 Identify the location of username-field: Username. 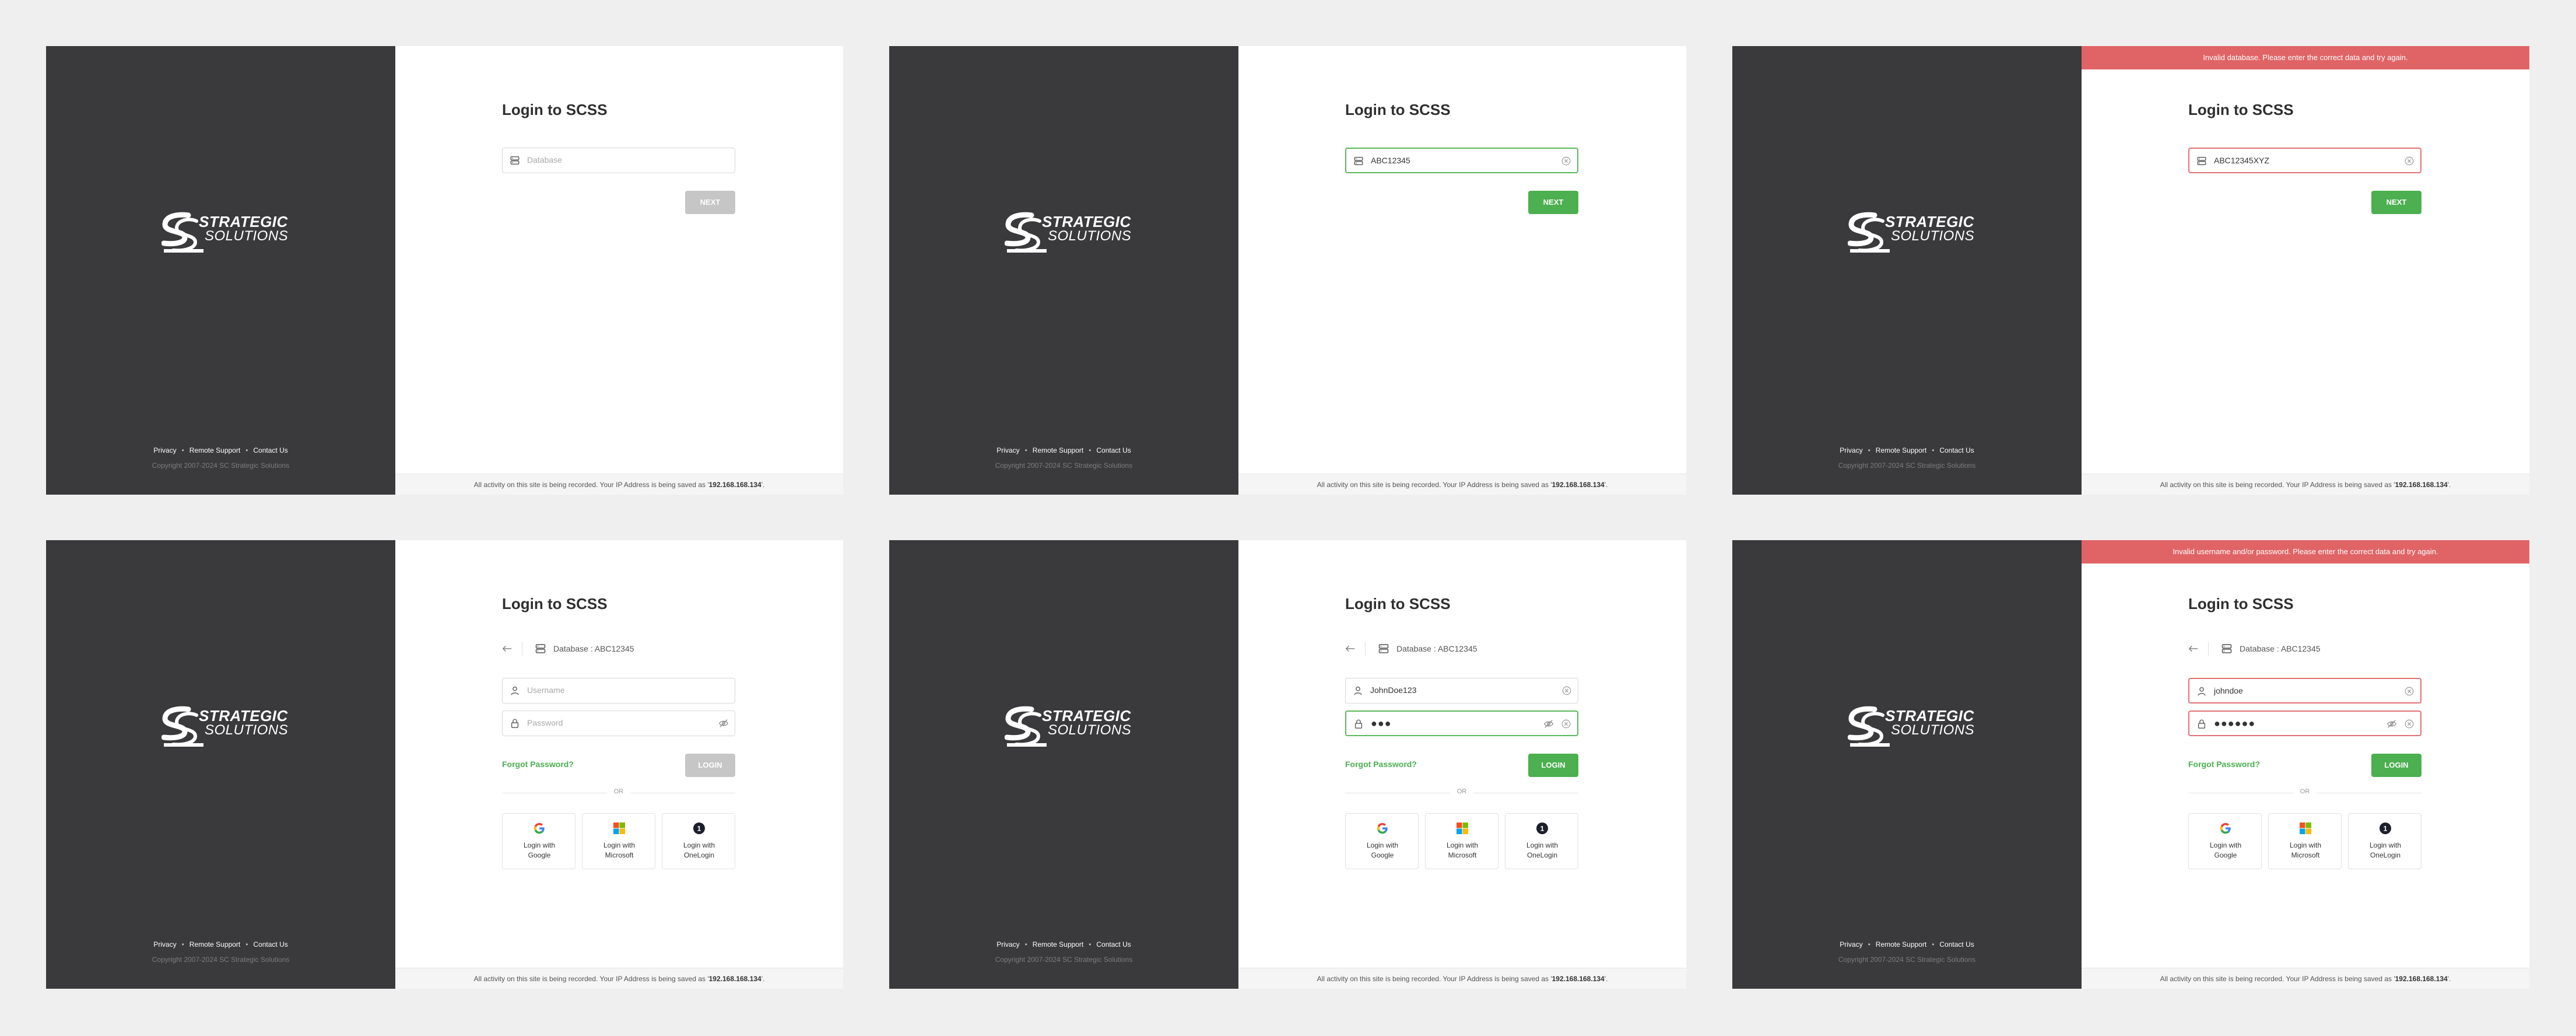
(618, 691).